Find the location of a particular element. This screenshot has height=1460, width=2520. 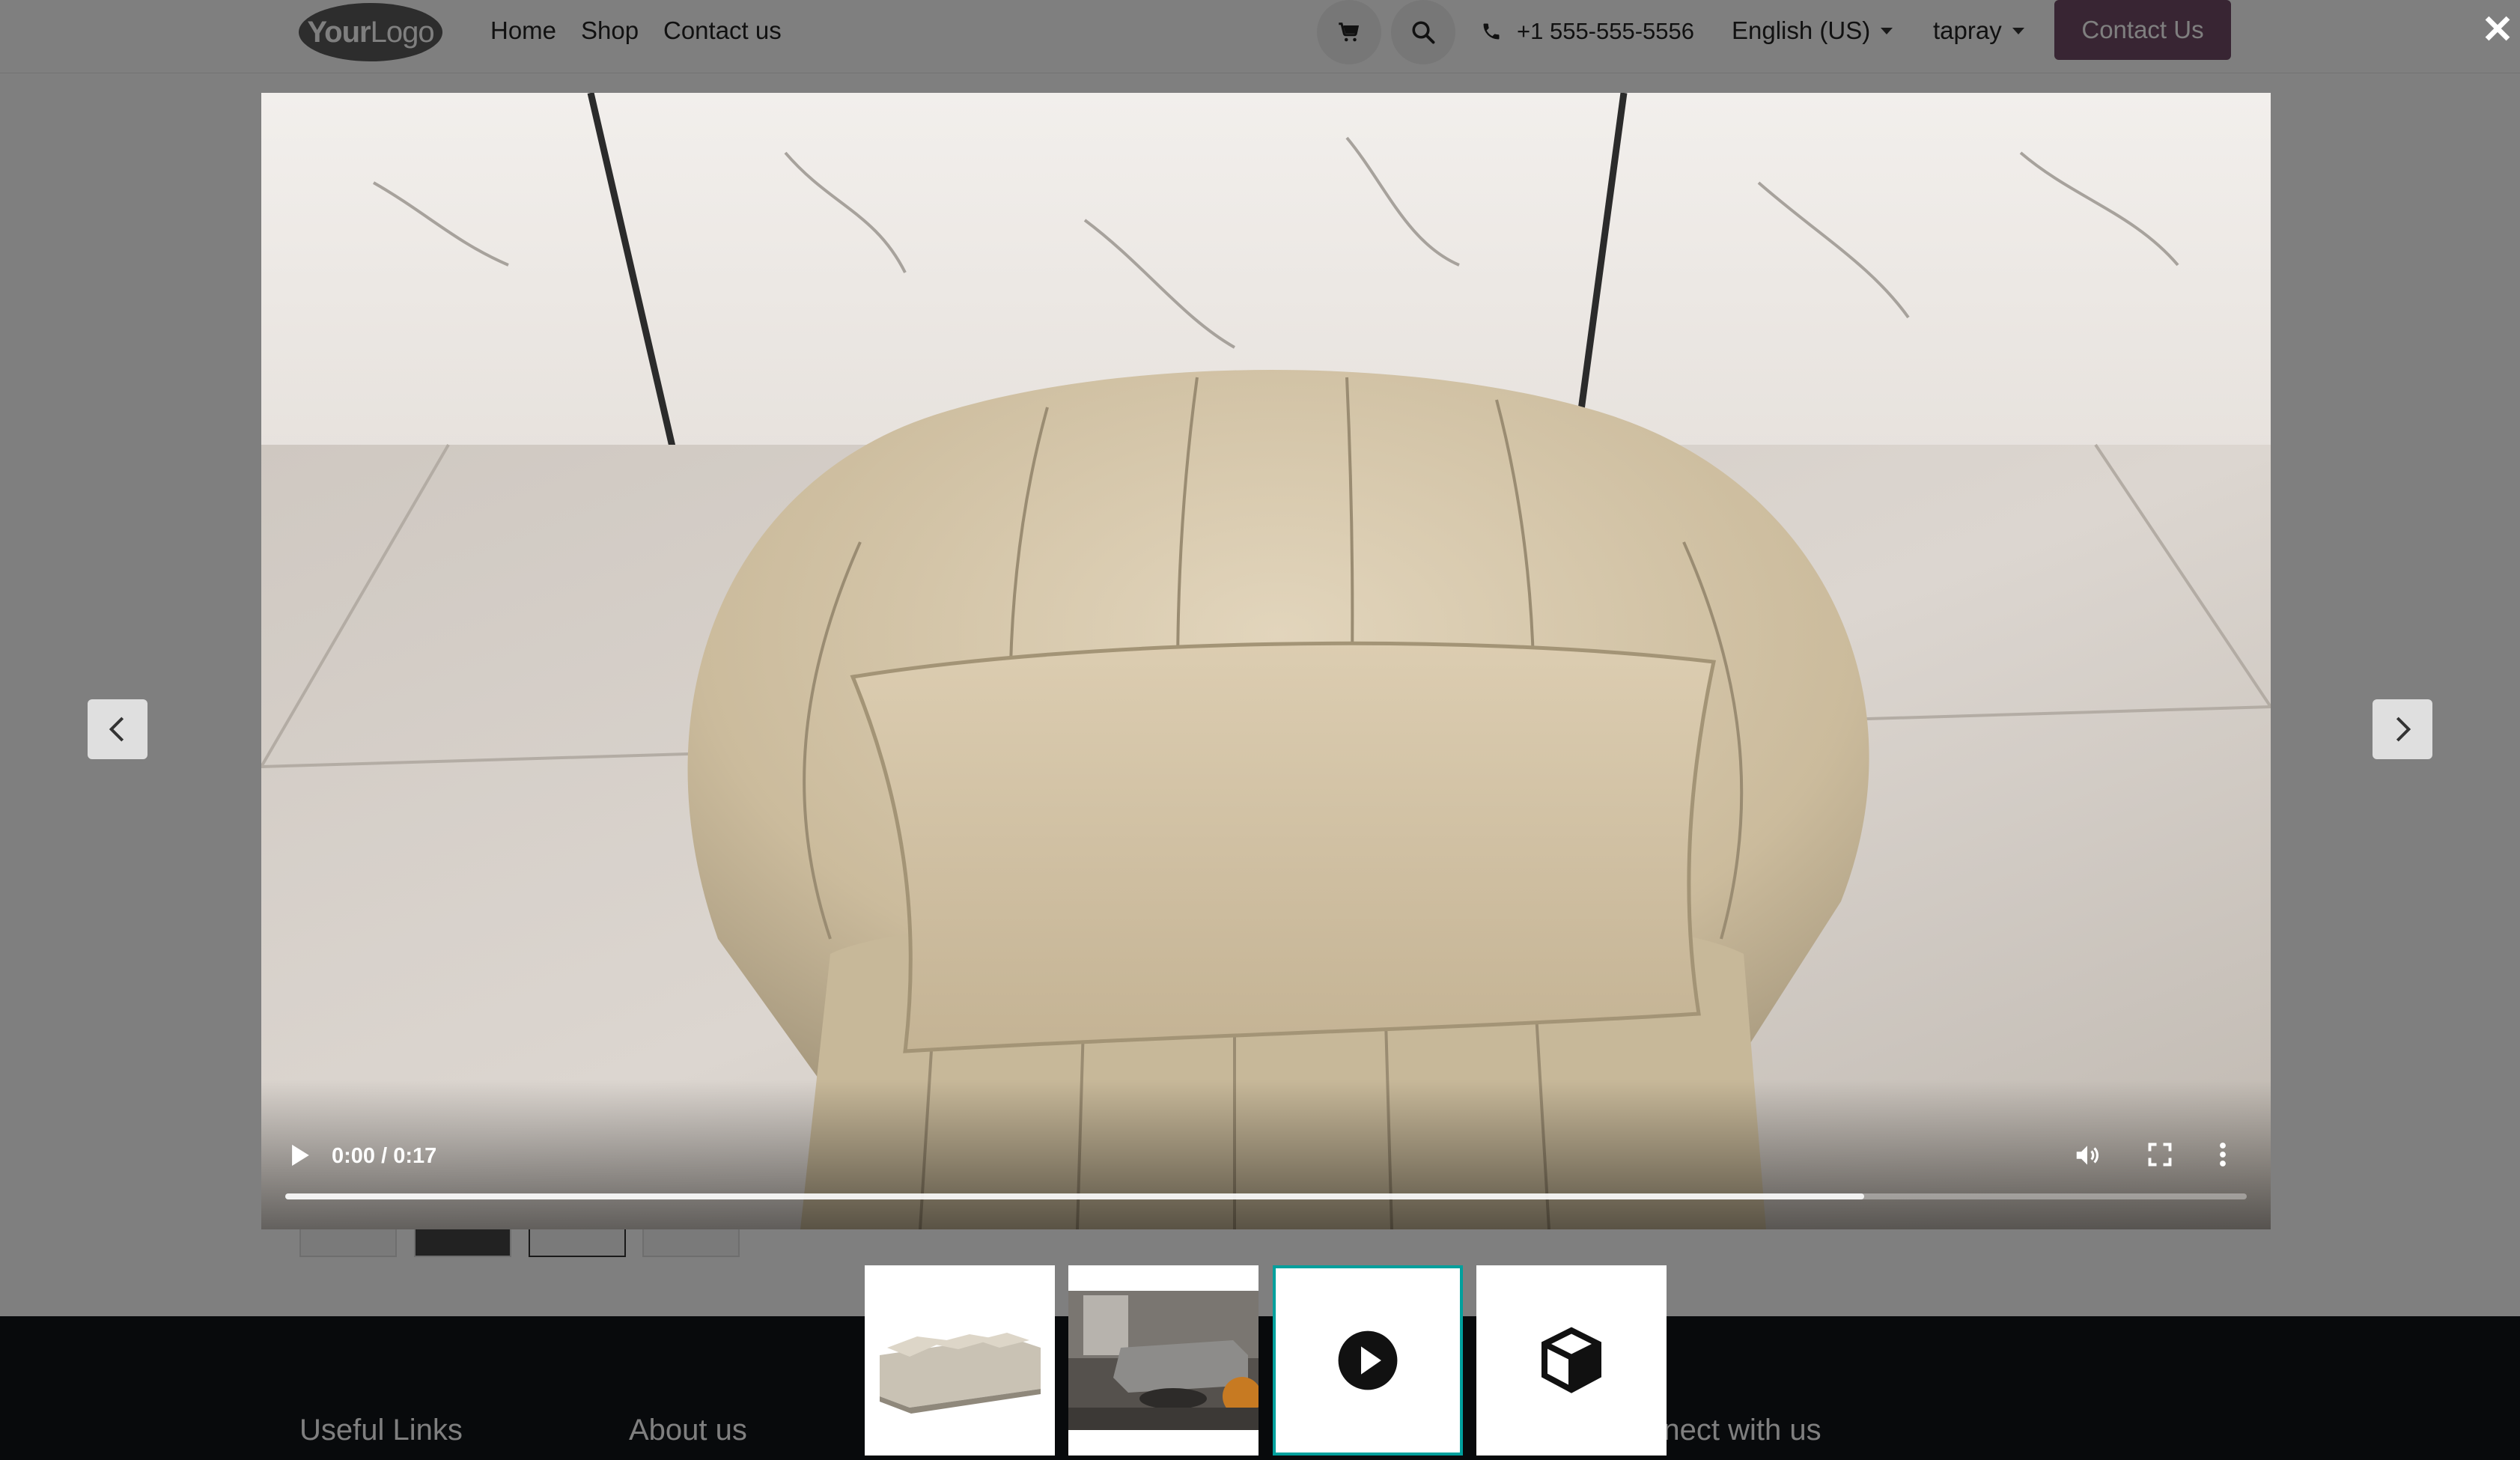

close-icon: ✕ is located at coordinates (2497, 30).